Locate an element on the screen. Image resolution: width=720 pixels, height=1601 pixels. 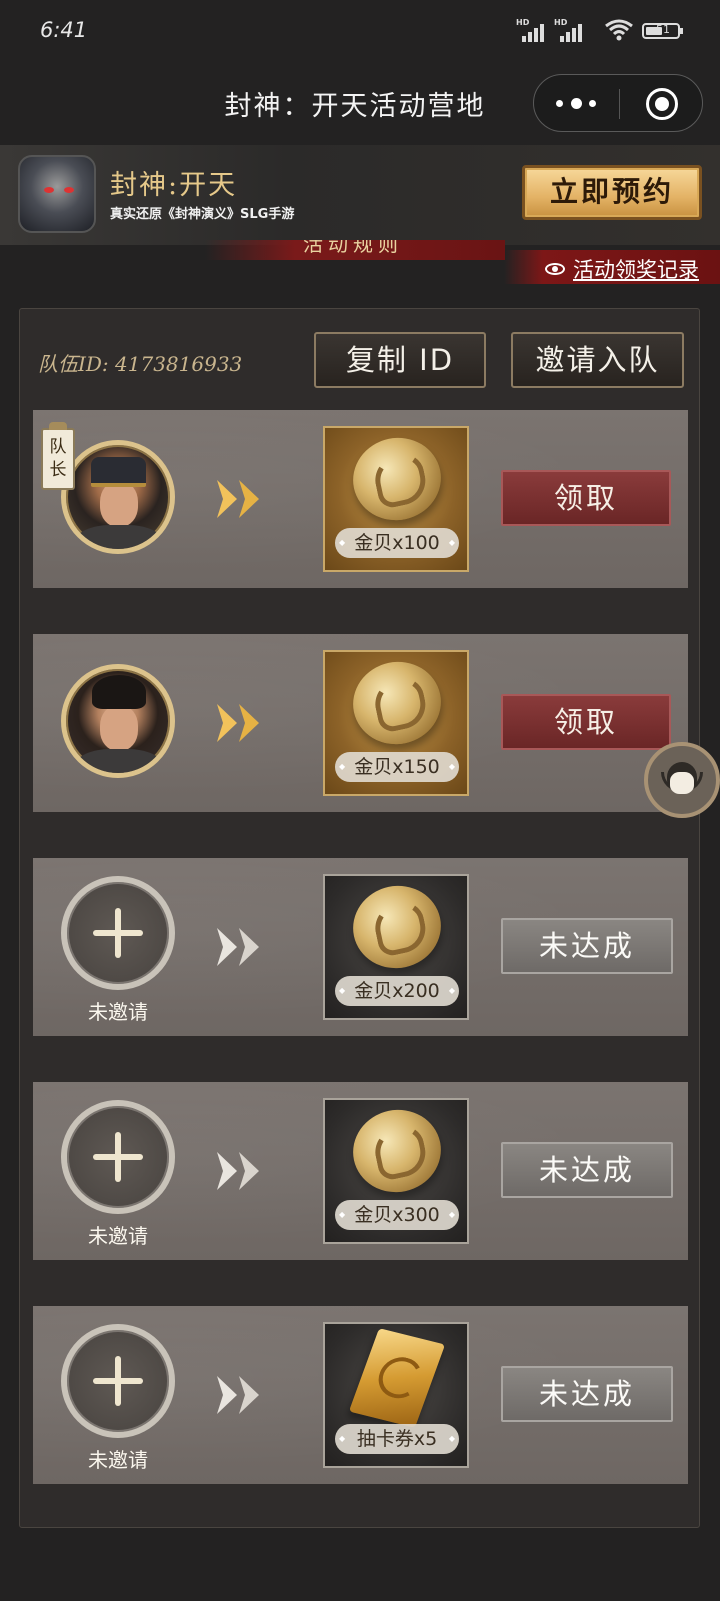
battery-icon: 51 is located at coordinates (662, 31).